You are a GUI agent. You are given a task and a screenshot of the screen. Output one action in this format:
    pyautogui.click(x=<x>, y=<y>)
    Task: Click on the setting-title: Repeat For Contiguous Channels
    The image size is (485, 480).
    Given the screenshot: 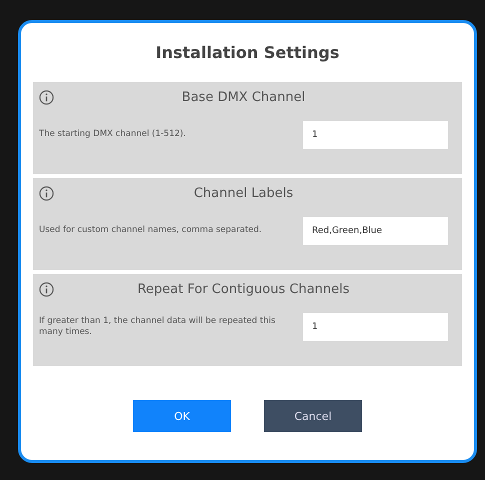 What is the action you would take?
    pyautogui.click(x=243, y=289)
    